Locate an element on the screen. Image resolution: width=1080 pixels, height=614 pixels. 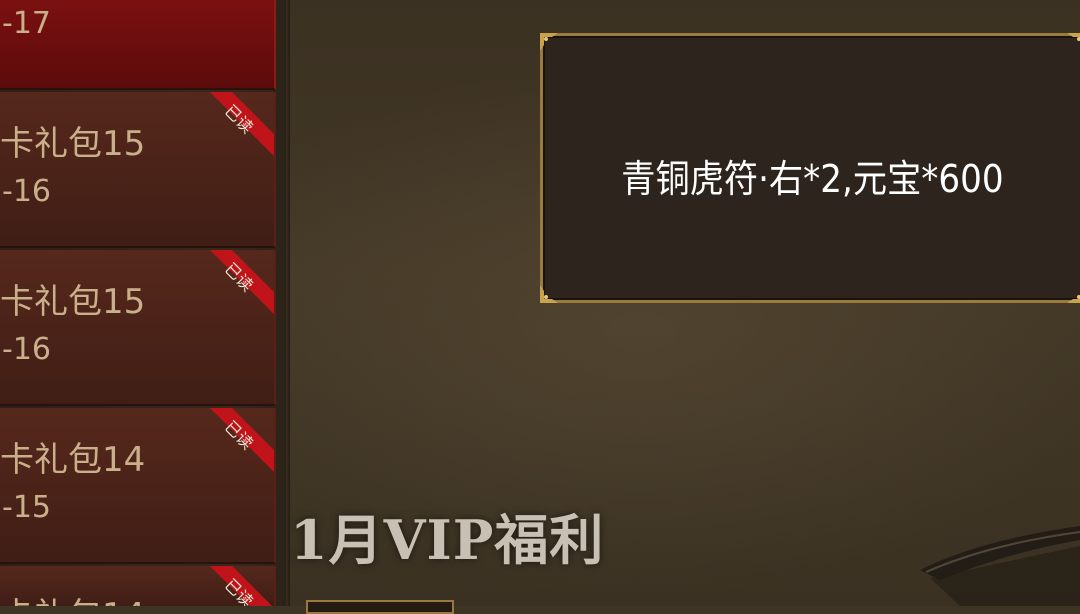
mail-item: 月卡礼包14 已读 is located at coordinates (138, 586).